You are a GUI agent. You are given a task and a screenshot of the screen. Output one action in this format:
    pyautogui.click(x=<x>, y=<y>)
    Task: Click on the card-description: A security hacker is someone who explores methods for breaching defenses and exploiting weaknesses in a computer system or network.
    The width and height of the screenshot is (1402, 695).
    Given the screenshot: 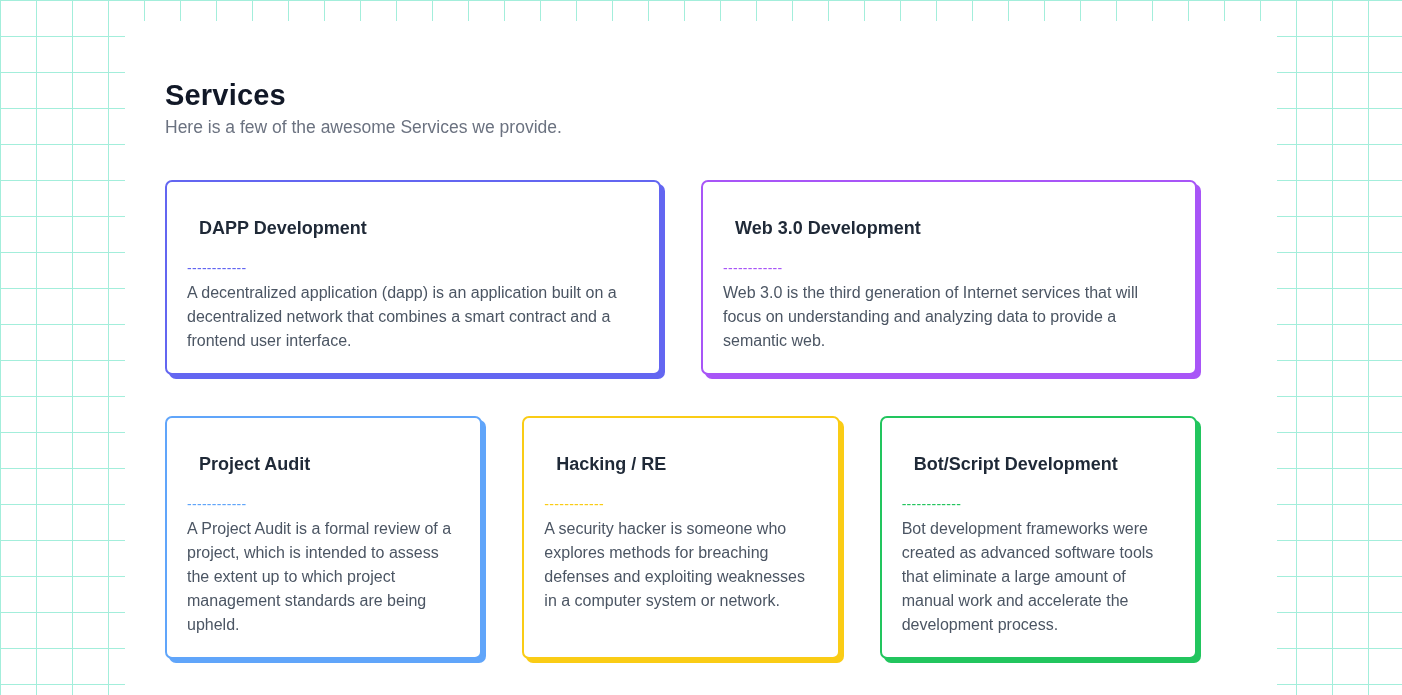 What is the action you would take?
    pyautogui.click(x=675, y=565)
    